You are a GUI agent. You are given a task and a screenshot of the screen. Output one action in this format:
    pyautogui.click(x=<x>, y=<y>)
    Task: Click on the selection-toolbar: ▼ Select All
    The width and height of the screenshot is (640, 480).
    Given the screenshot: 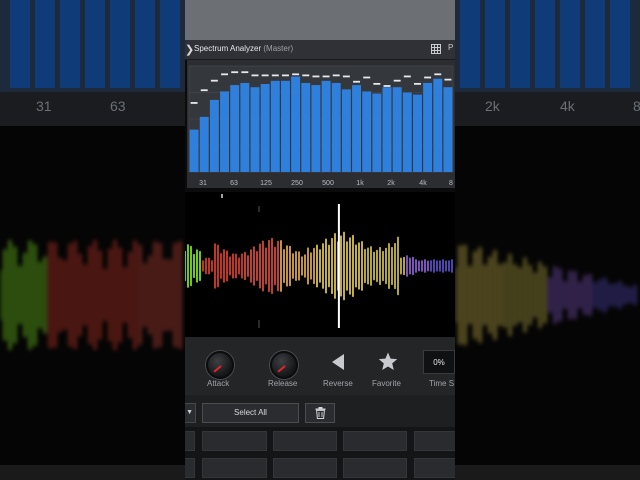 What is the action you would take?
    pyautogui.click(x=320, y=411)
    